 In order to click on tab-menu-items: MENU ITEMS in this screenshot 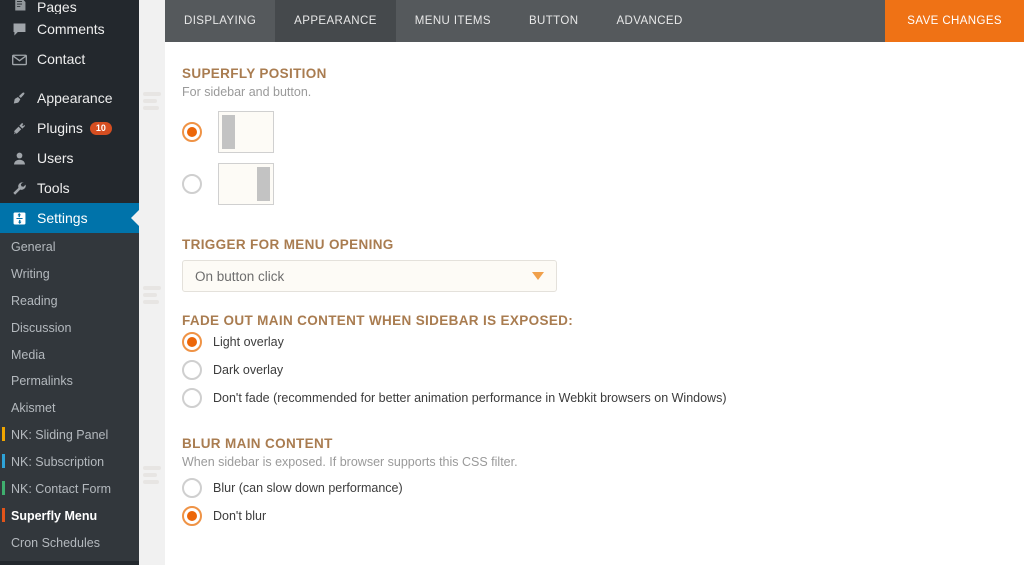, I will do `click(453, 21)`.